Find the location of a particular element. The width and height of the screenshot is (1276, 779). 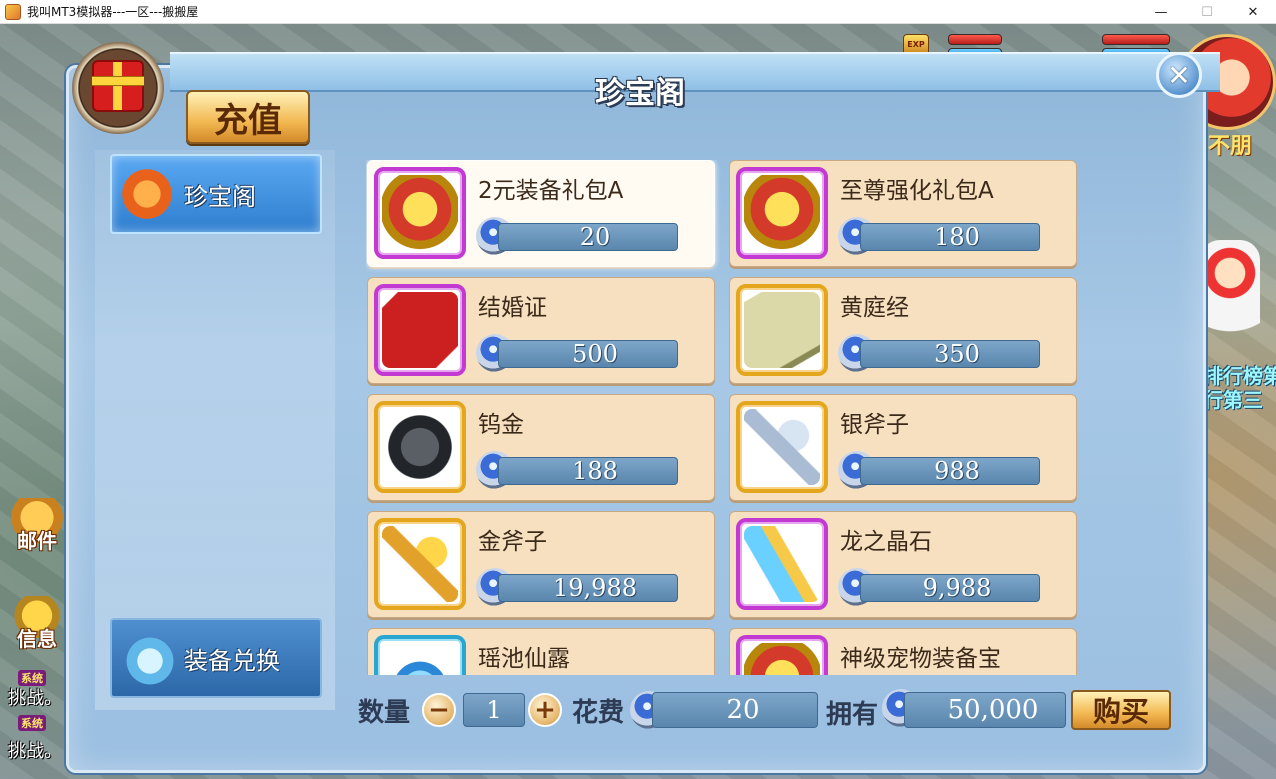

silver-axe-icon is located at coordinates (782, 447).